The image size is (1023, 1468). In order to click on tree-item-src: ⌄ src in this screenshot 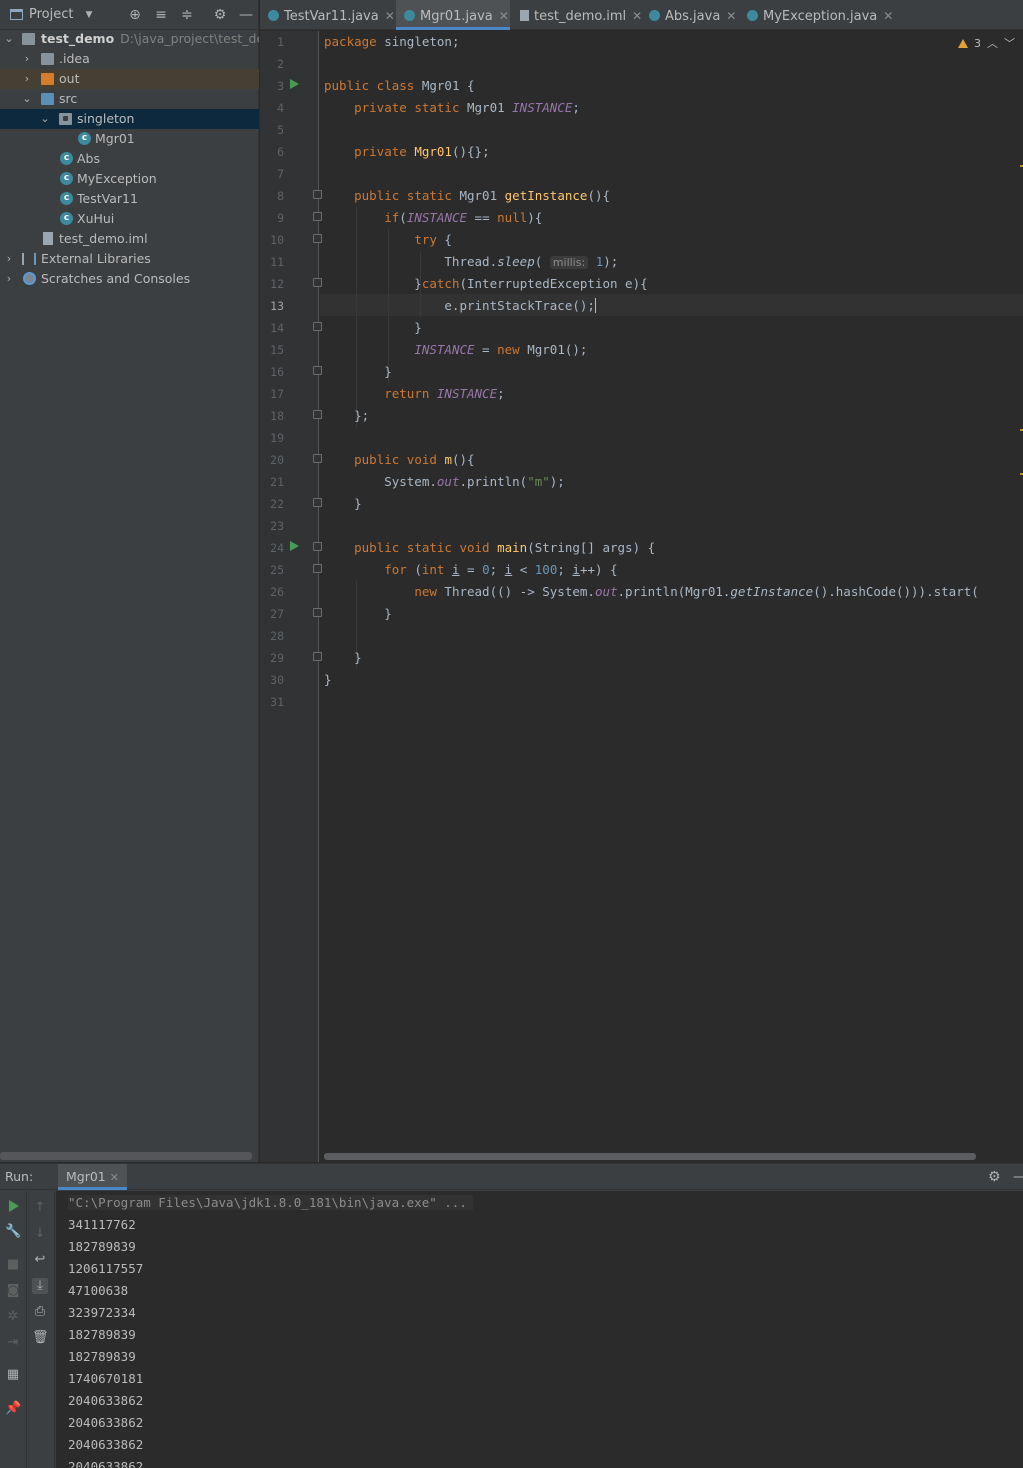, I will do `click(129, 99)`.